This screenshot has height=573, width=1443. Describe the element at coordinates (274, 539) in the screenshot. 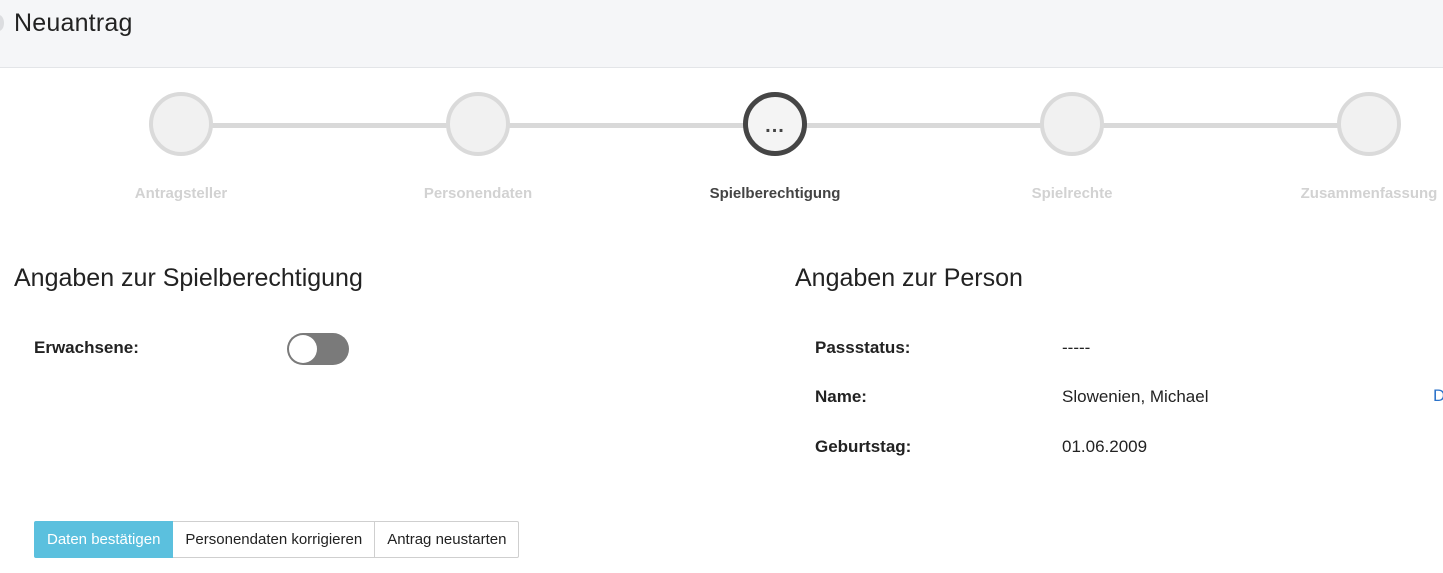

I see `correct-person-data-button: Personendaten korrigieren` at that location.